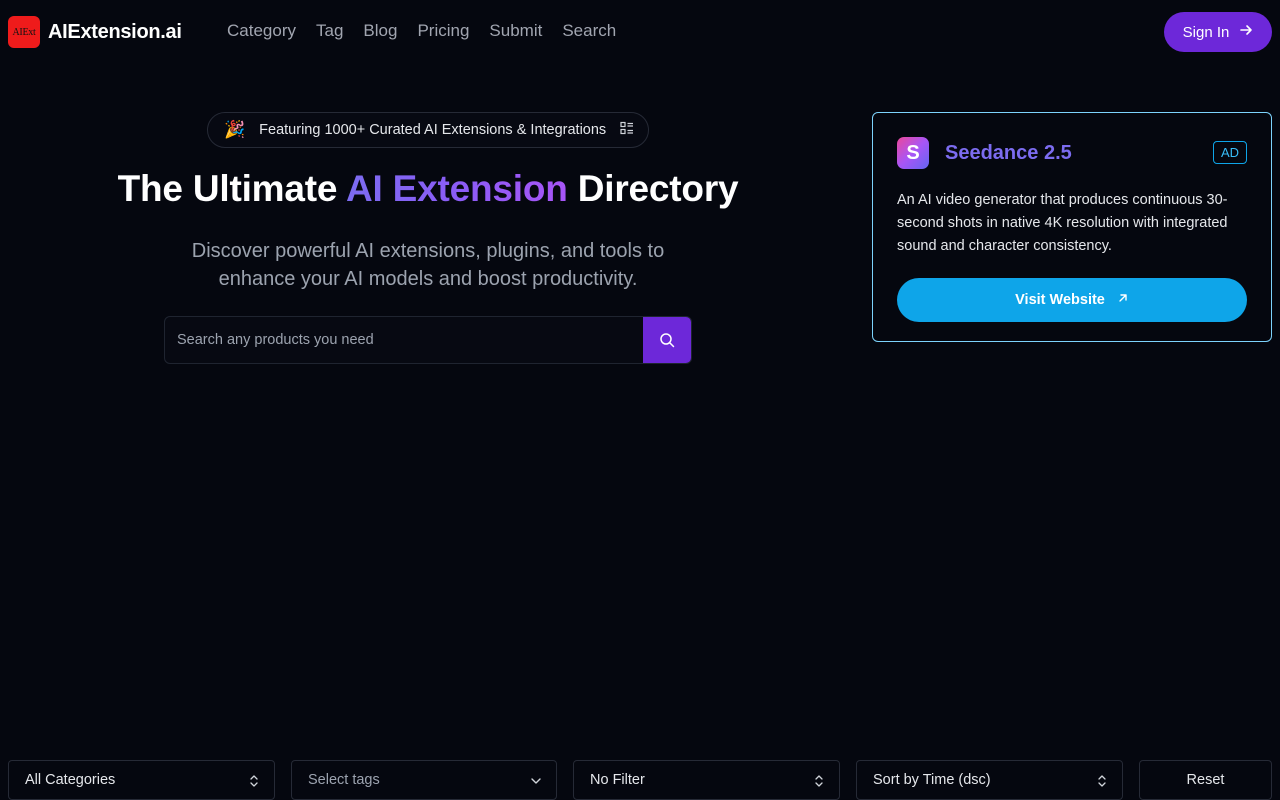 Image resolution: width=1280 pixels, height=800 pixels. Describe the element at coordinates (141, 780) in the screenshot. I see `category-select: All Categories` at that location.